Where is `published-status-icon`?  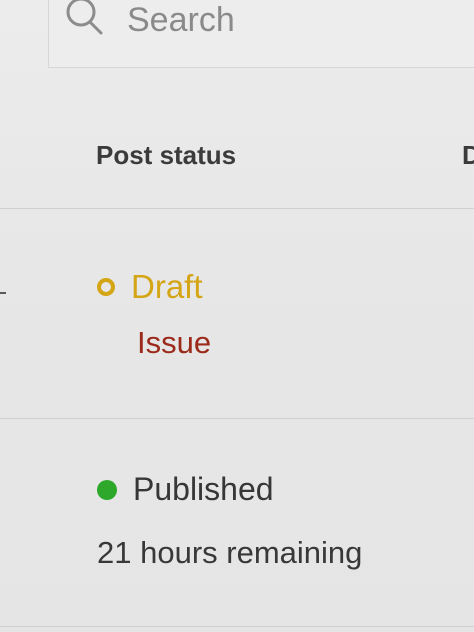
published-status-icon is located at coordinates (107, 489).